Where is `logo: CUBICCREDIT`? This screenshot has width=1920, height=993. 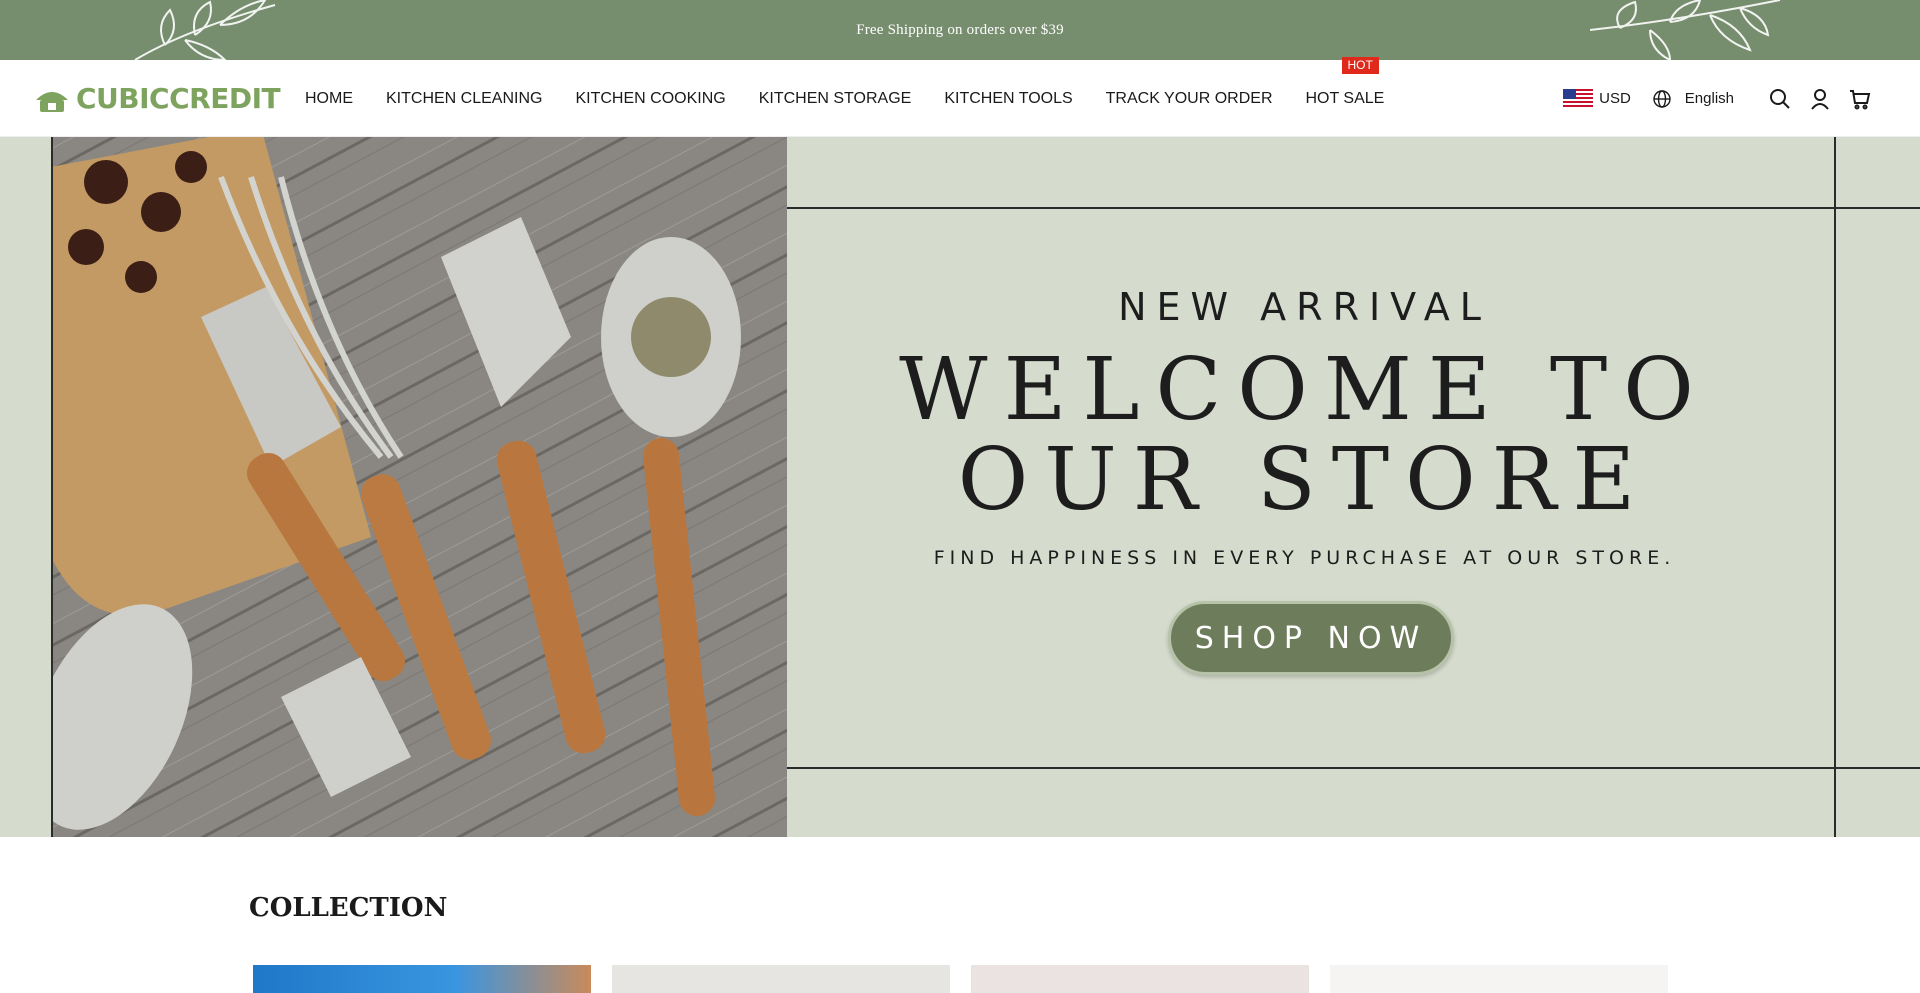
logo: CUBICCREDIT is located at coordinates (156, 98).